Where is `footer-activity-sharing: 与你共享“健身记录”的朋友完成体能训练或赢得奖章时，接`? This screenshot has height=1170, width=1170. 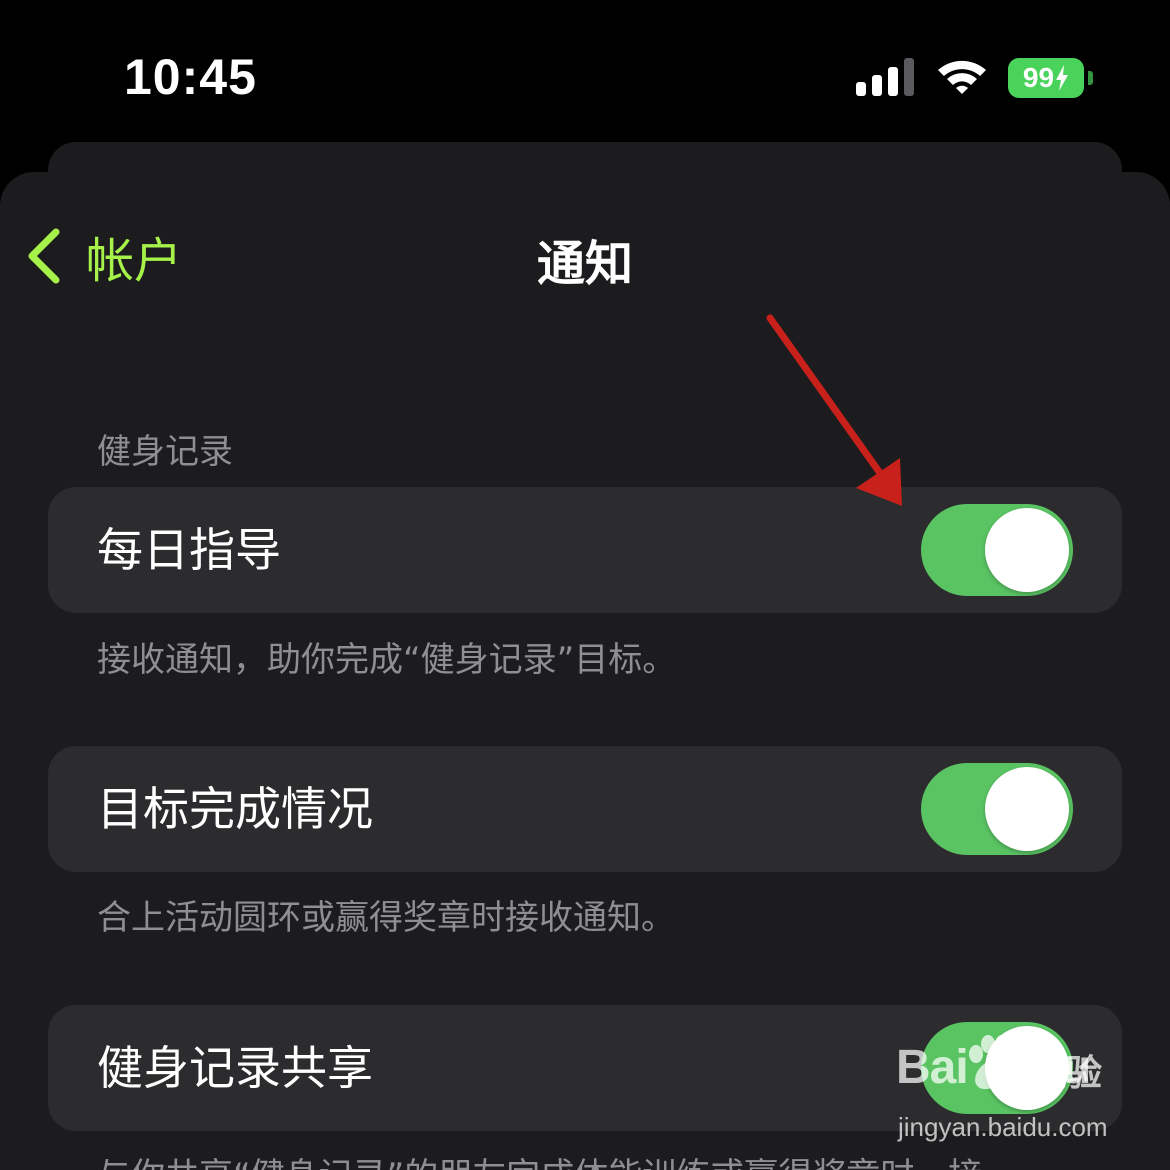 footer-activity-sharing: 与你共享“健身记录”的朋友完成体能训练或赢得奖章时，接 is located at coordinates (539, 1159).